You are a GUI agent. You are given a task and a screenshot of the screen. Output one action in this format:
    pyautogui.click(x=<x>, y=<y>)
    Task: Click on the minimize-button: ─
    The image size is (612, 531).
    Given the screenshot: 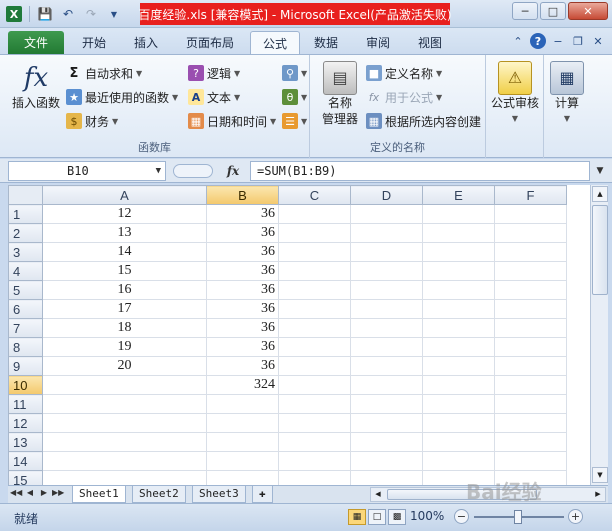 What is the action you would take?
    pyautogui.click(x=525, y=11)
    